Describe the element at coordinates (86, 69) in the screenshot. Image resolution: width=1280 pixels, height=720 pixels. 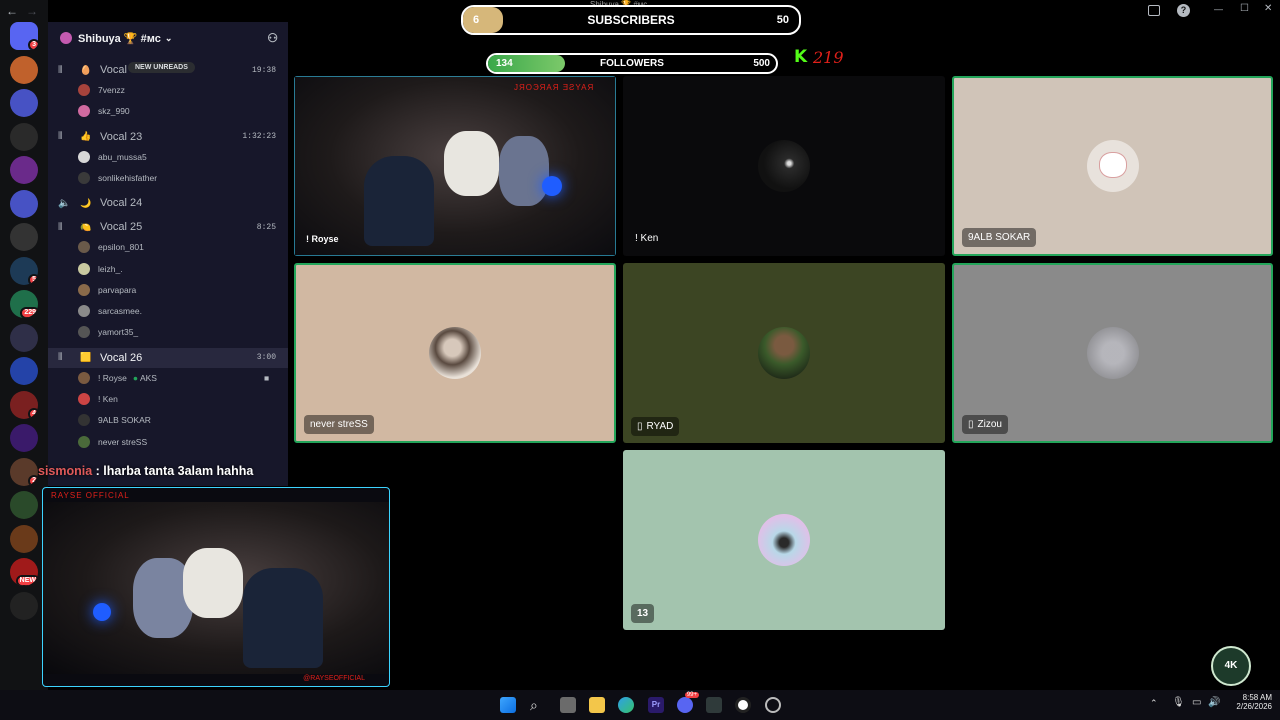
I see `channel-emoji: 🥚` at that location.